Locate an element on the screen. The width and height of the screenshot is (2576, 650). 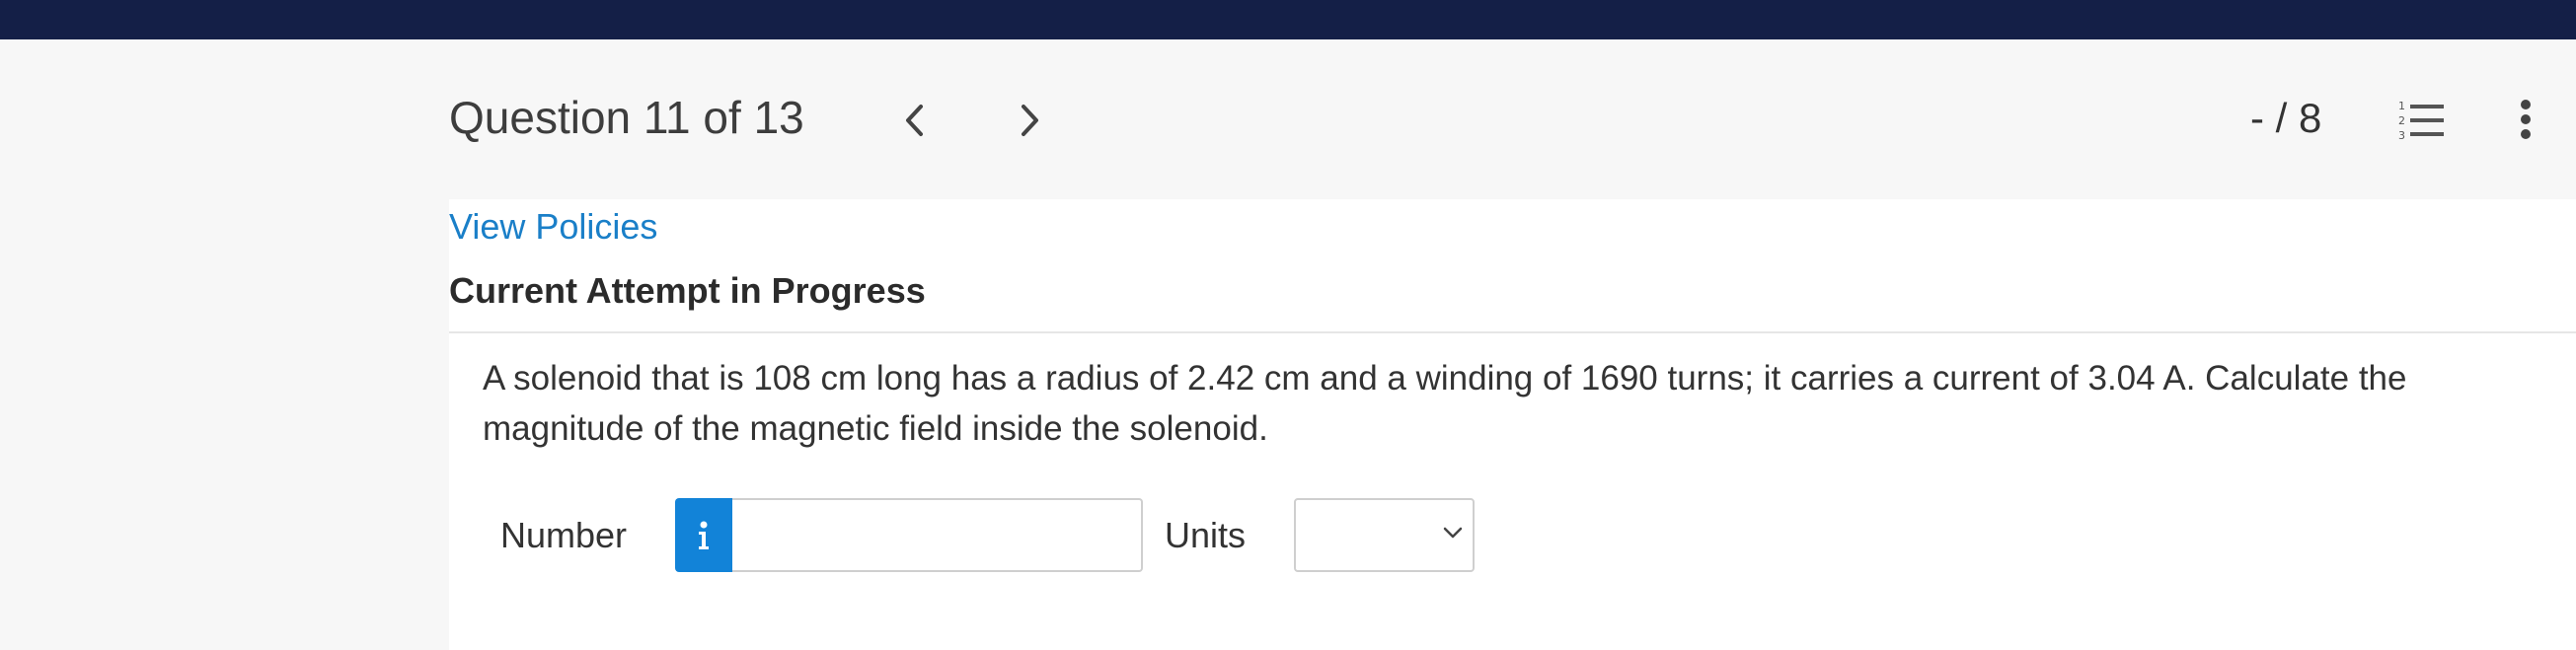
numbered-list-icon: 1 2 3 is located at coordinates (2421, 121).